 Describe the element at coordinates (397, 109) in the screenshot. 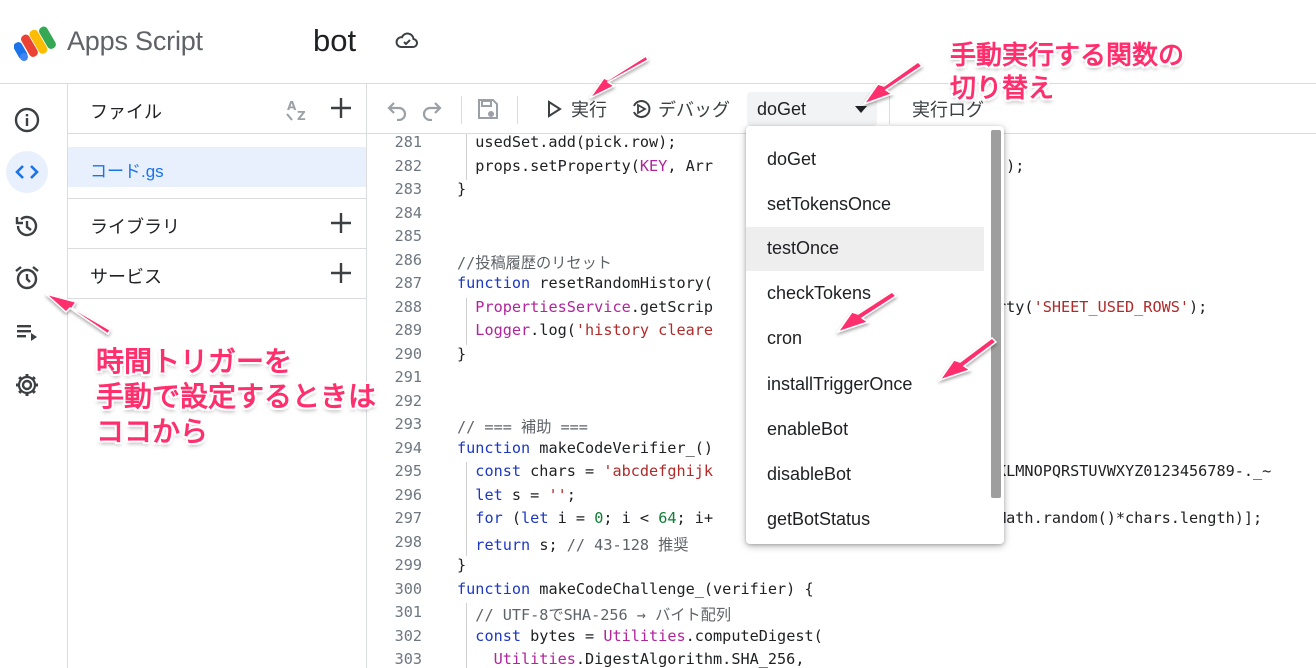

I see `undo-icon` at that location.